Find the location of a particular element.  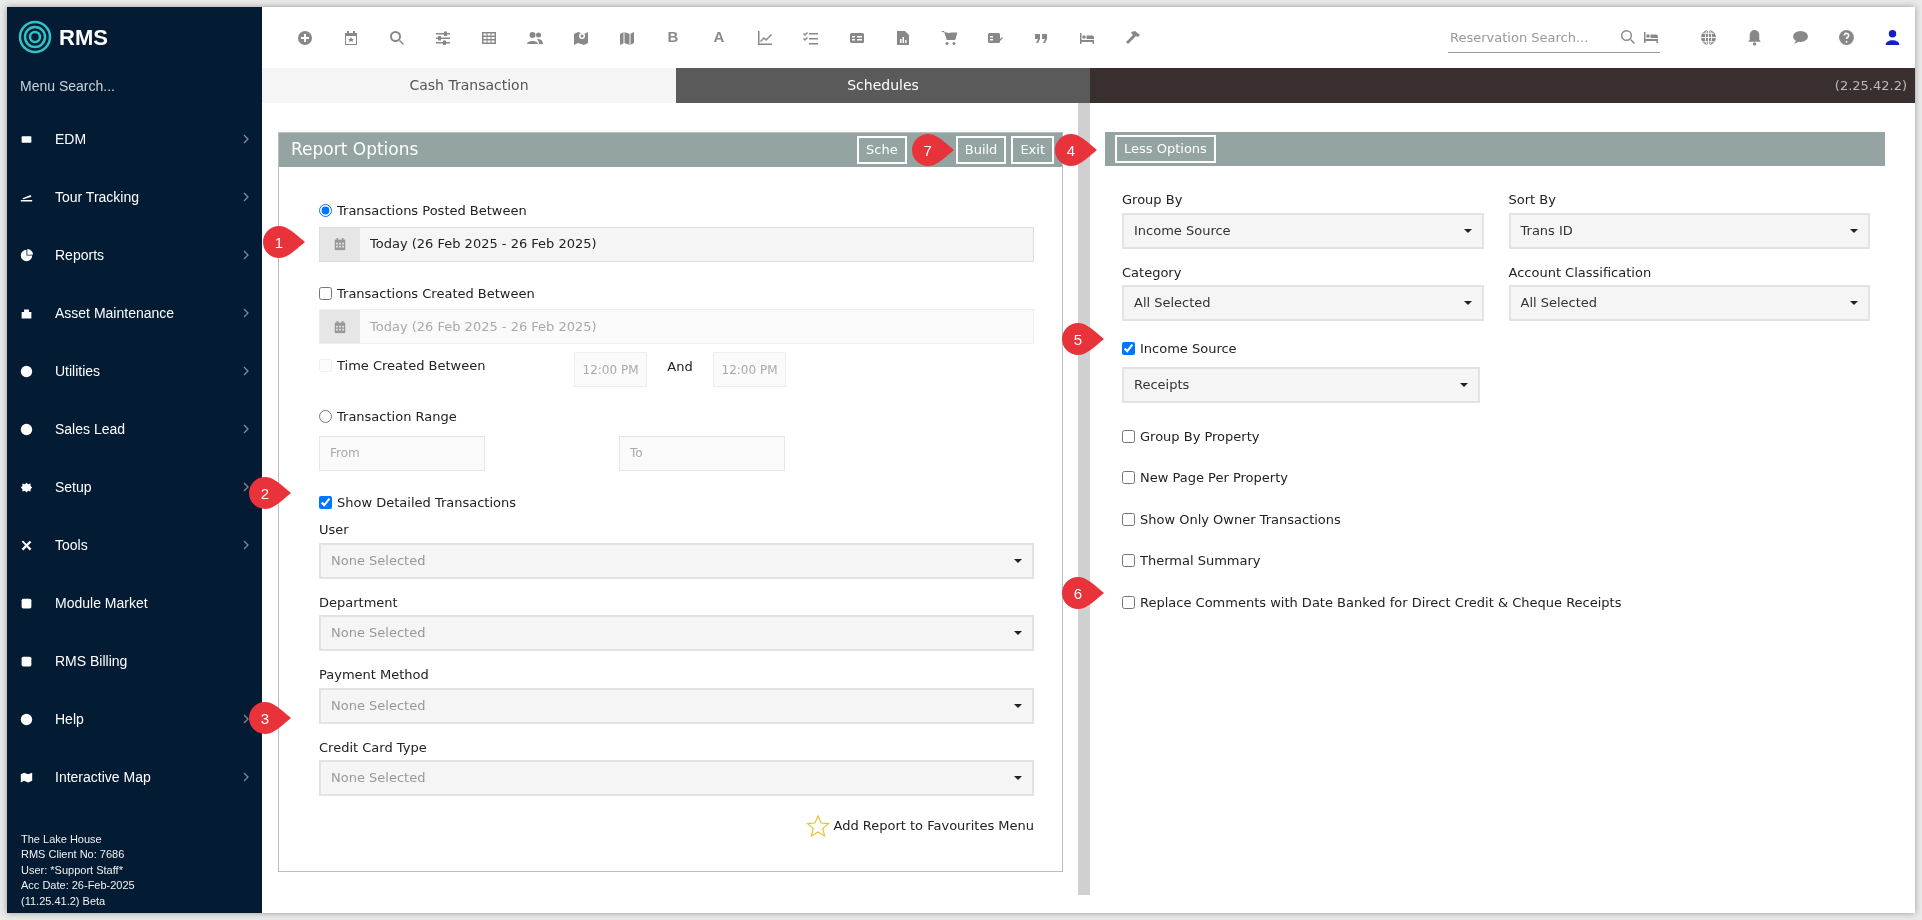

date-range-field: Today (26 Feb 2025 - 26 Feb 2025) is located at coordinates (676, 244).